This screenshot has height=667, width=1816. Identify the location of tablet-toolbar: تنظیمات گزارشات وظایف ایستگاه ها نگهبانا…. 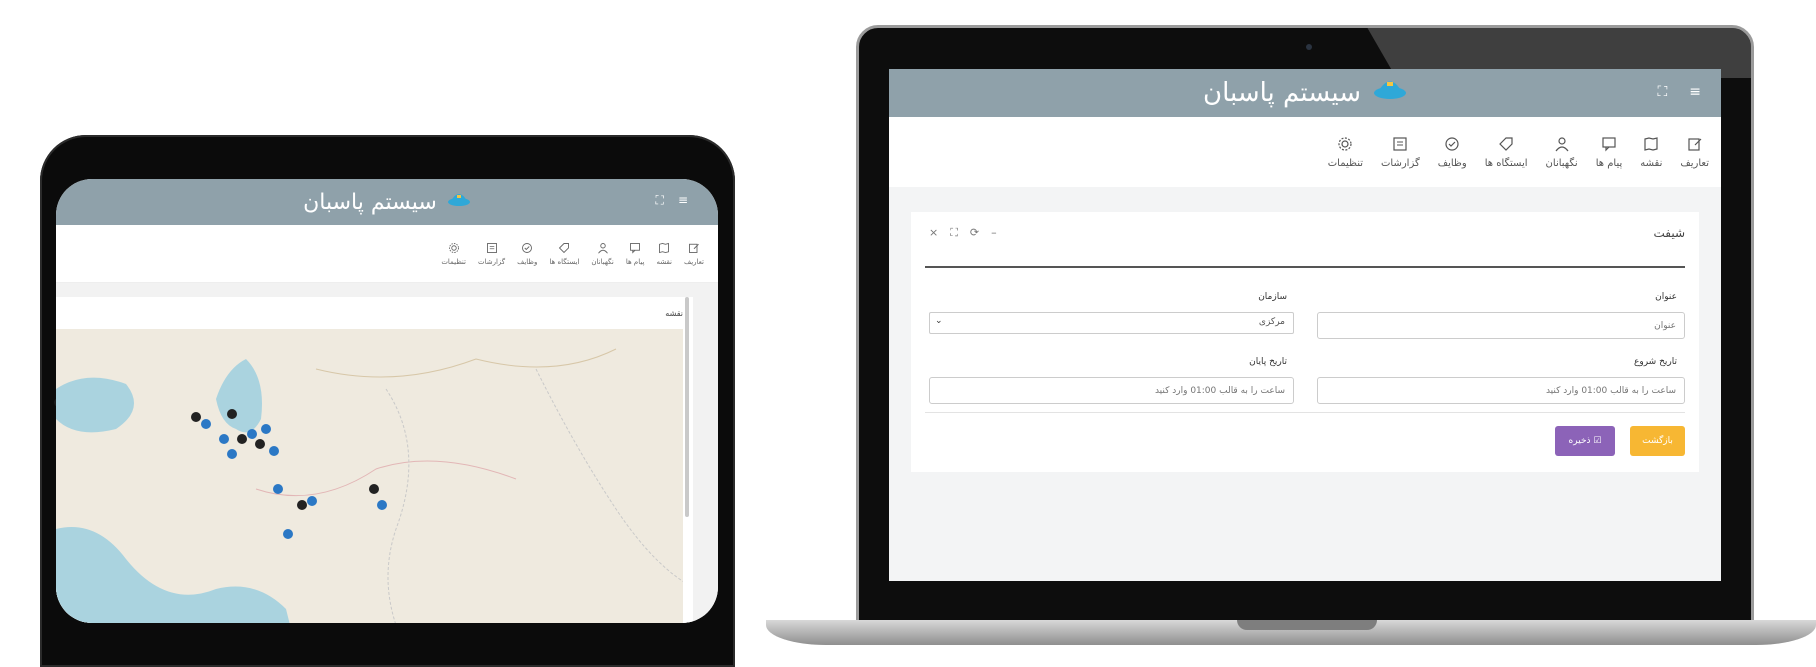
(387, 254).